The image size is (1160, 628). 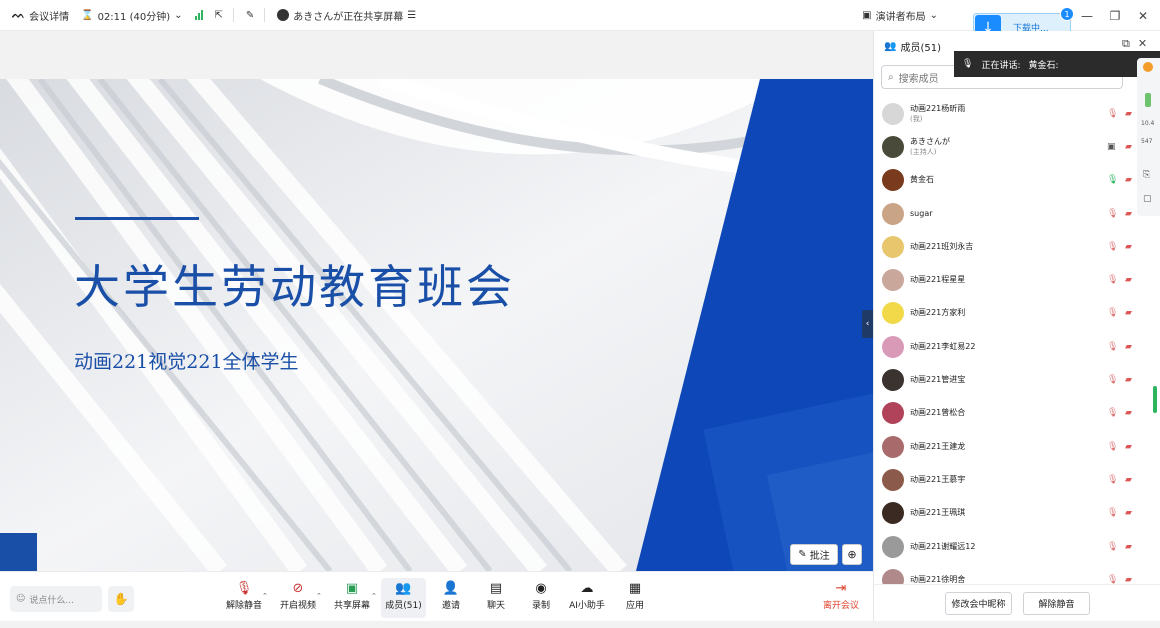 What do you see at coordinates (451, 598) in the screenshot?
I see `invite-button: 👤 邀请` at bounding box center [451, 598].